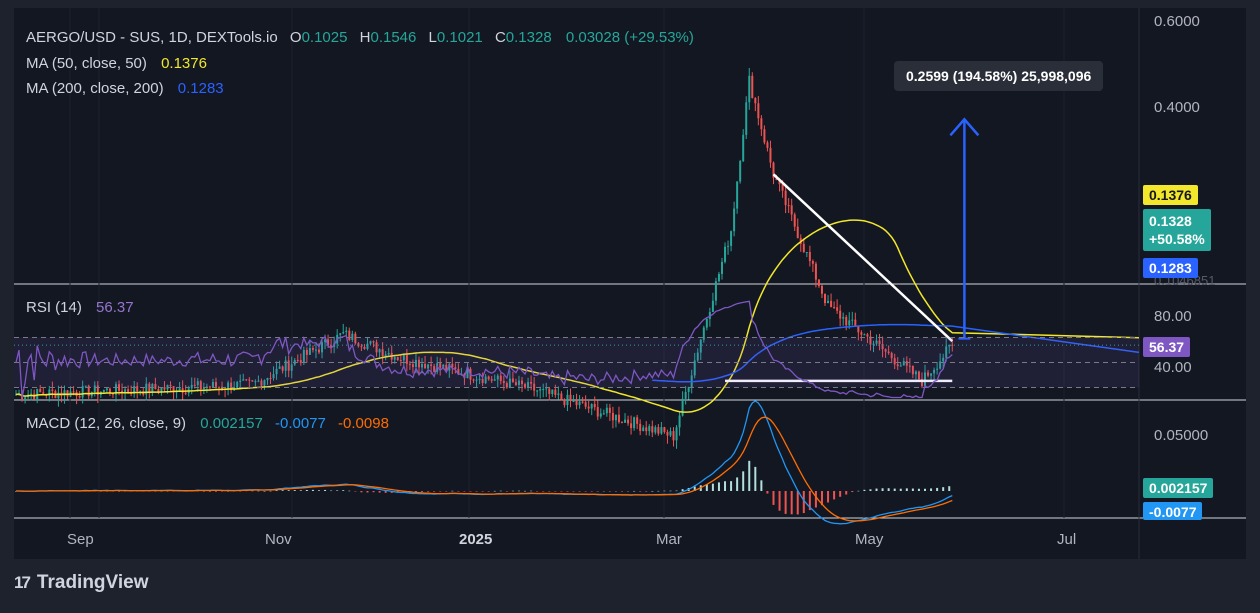 Image resolution: width=1260 pixels, height=613 pixels. What do you see at coordinates (127, 88) in the screenshot?
I see `ma200-legend: MA (200, close, 200) 0.1283` at bounding box center [127, 88].